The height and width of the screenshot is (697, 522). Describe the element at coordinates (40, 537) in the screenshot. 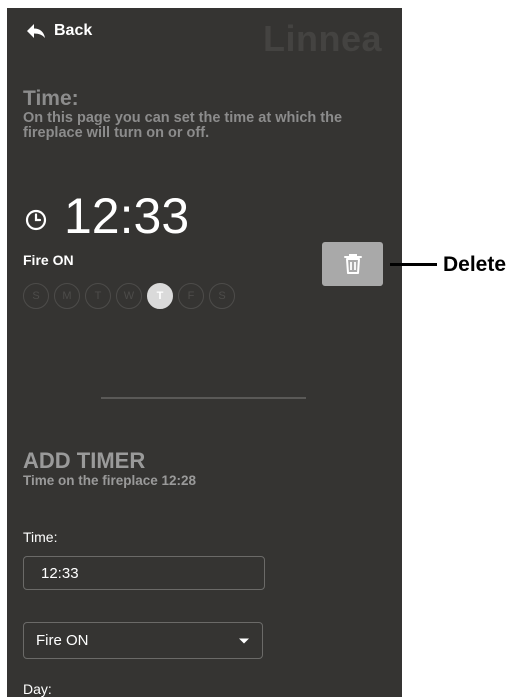

I see `time-field-label: Time:` at that location.